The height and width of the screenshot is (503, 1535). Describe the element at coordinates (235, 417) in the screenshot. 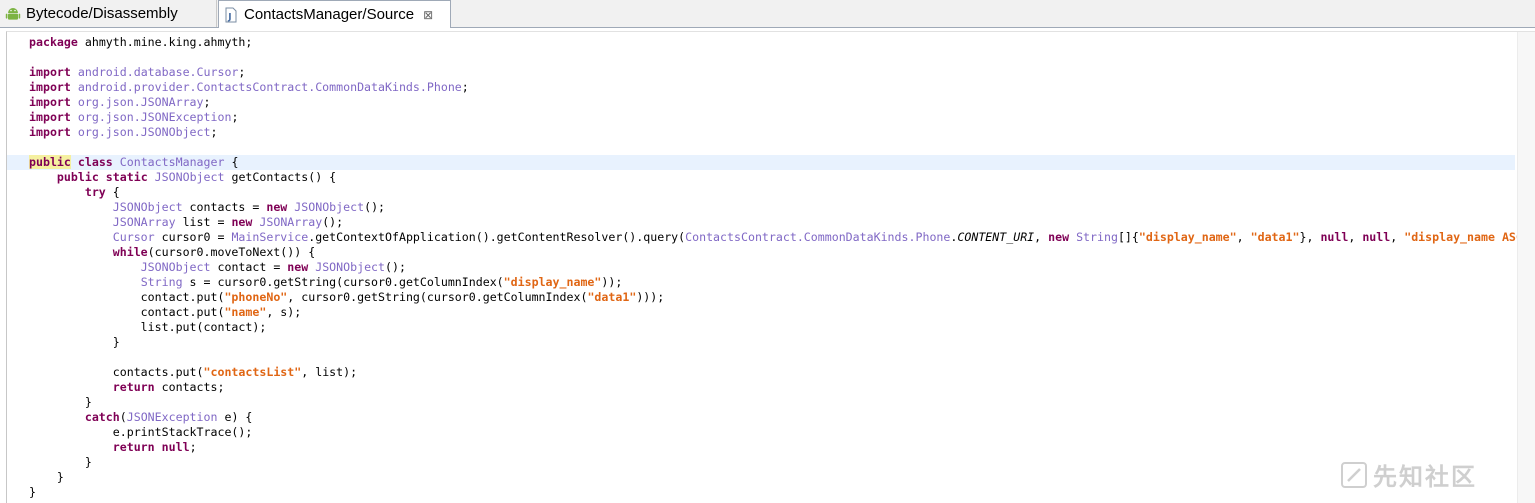

I see `code-token: e) {` at that location.